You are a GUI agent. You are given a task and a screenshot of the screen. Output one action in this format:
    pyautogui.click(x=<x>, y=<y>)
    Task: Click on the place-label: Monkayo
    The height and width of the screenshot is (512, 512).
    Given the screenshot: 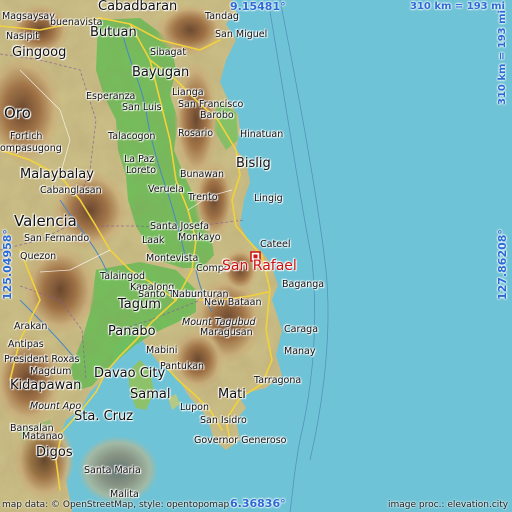 What is the action you would take?
    pyautogui.click(x=199, y=237)
    